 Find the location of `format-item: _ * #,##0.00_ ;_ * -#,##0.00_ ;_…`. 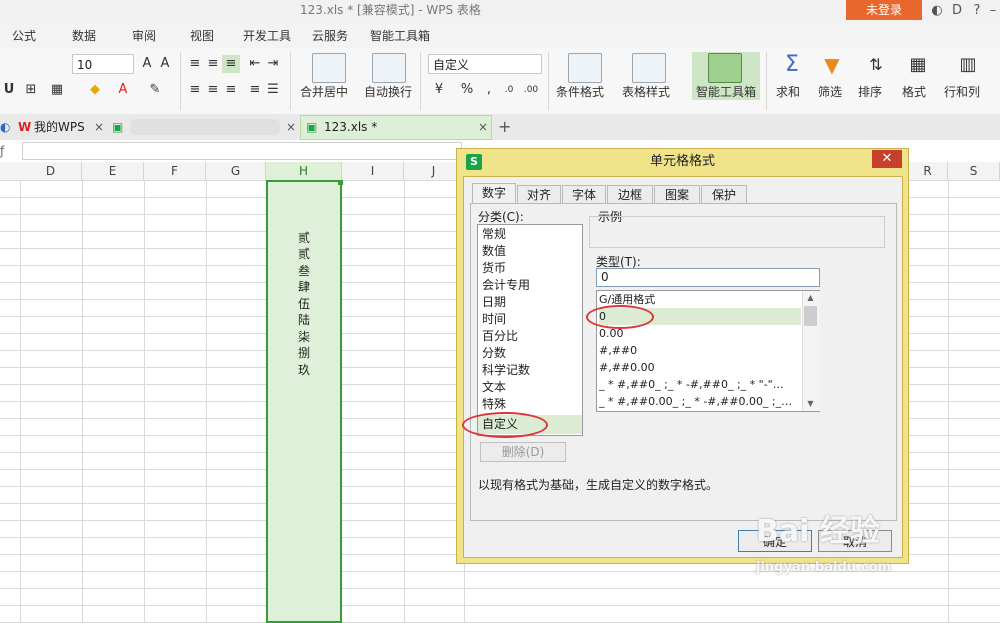

format-item: _ * #,##0.00_ ;_ * -#,##0.00_ ;_… is located at coordinates (700, 401).